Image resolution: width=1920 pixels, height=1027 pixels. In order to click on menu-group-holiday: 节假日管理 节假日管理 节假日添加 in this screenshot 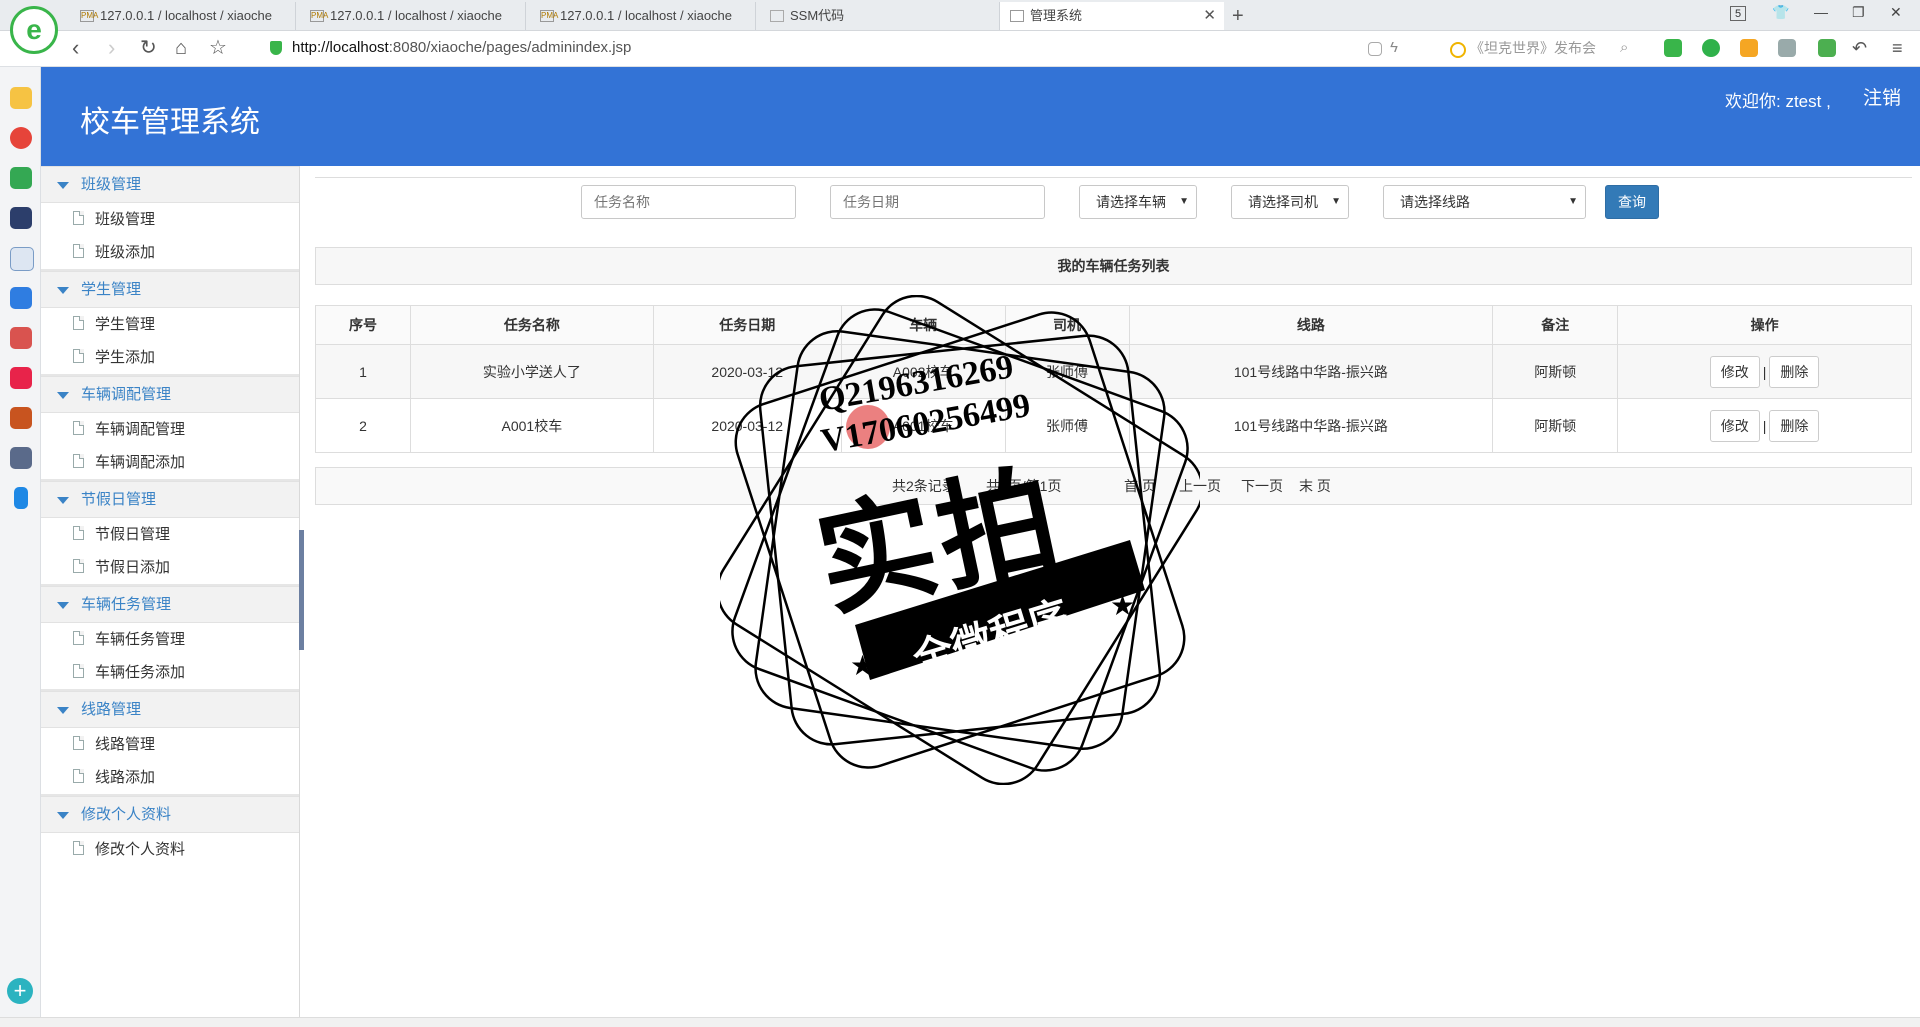, I will do `click(170, 533)`.